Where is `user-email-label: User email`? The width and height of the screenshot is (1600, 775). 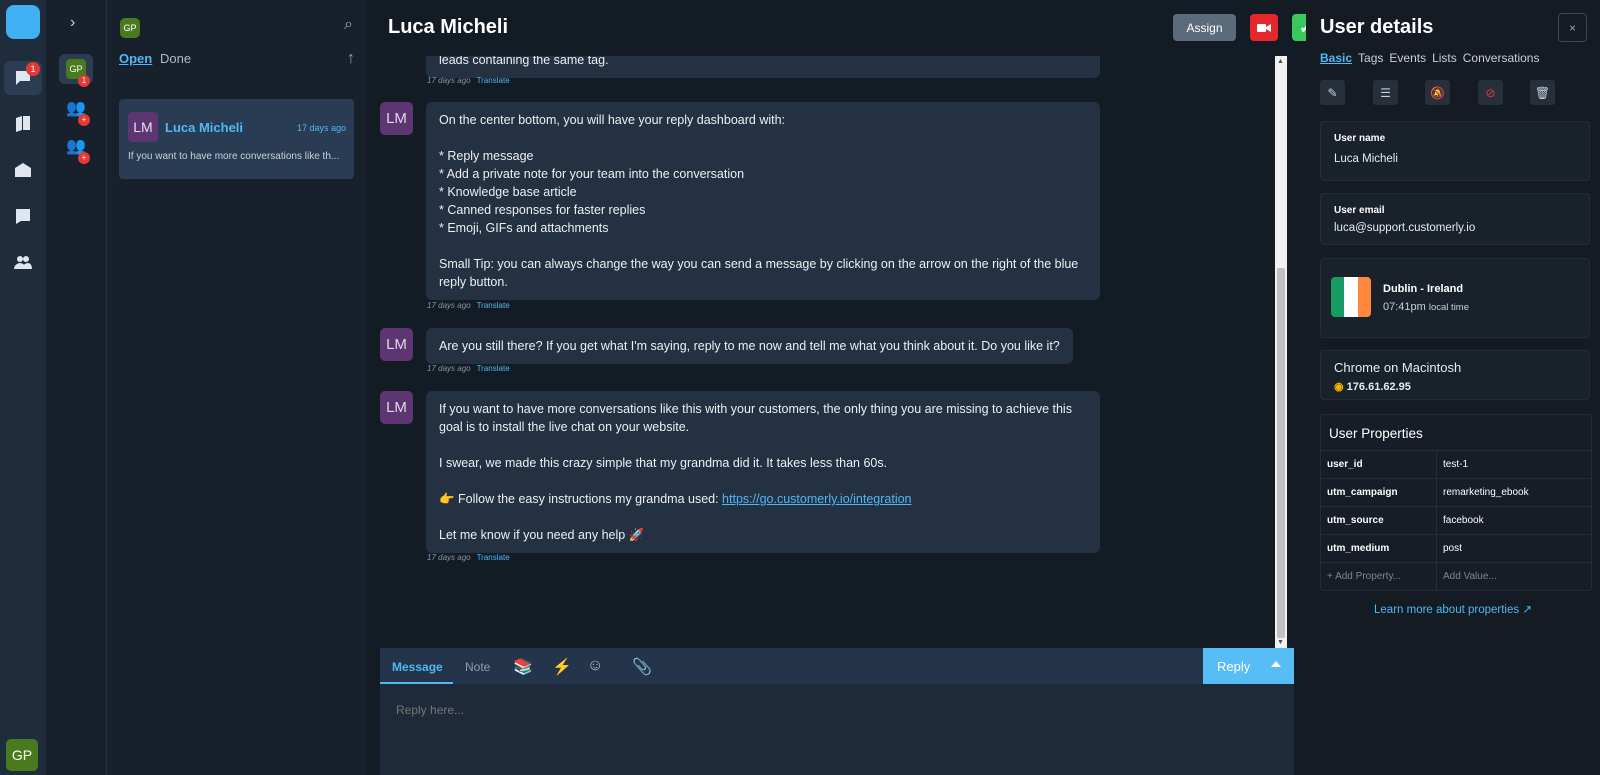 user-email-label: User email is located at coordinates (1359, 210).